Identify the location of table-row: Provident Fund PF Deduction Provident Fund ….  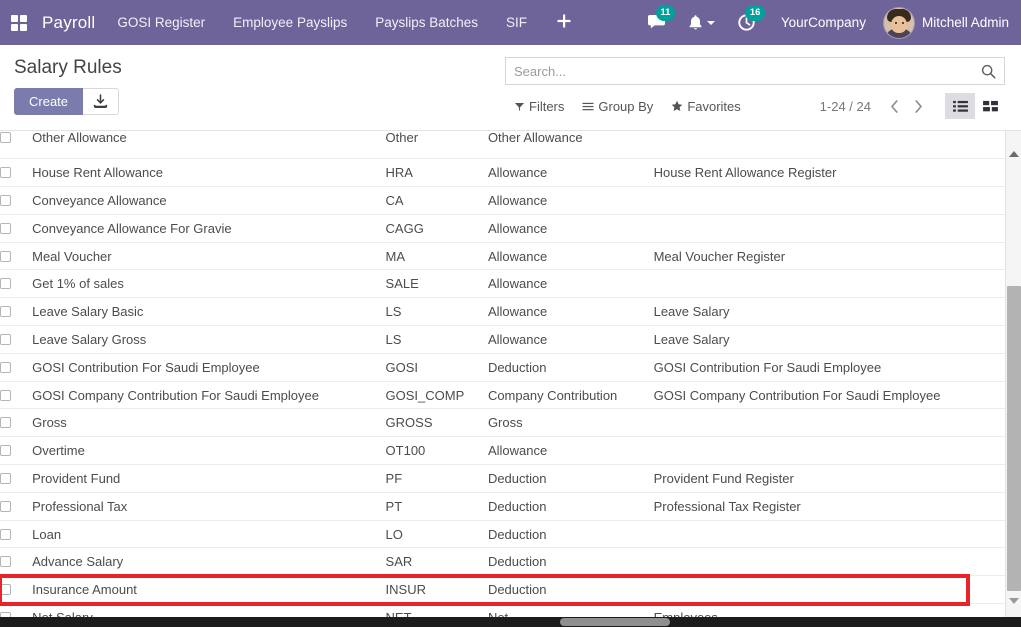
(502, 479).